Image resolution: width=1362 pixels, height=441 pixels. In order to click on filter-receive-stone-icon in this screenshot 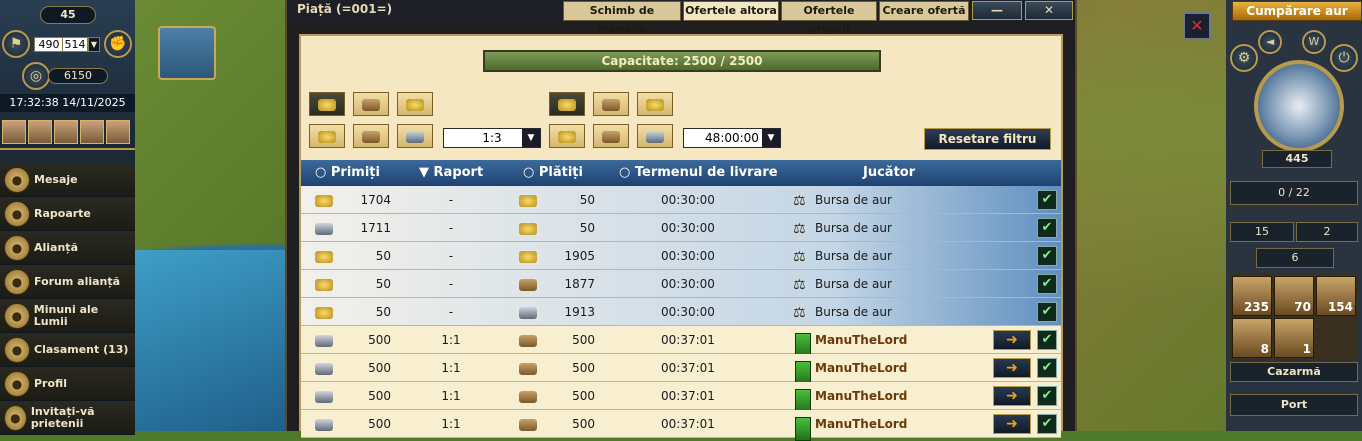, I will do `click(371, 136)`.